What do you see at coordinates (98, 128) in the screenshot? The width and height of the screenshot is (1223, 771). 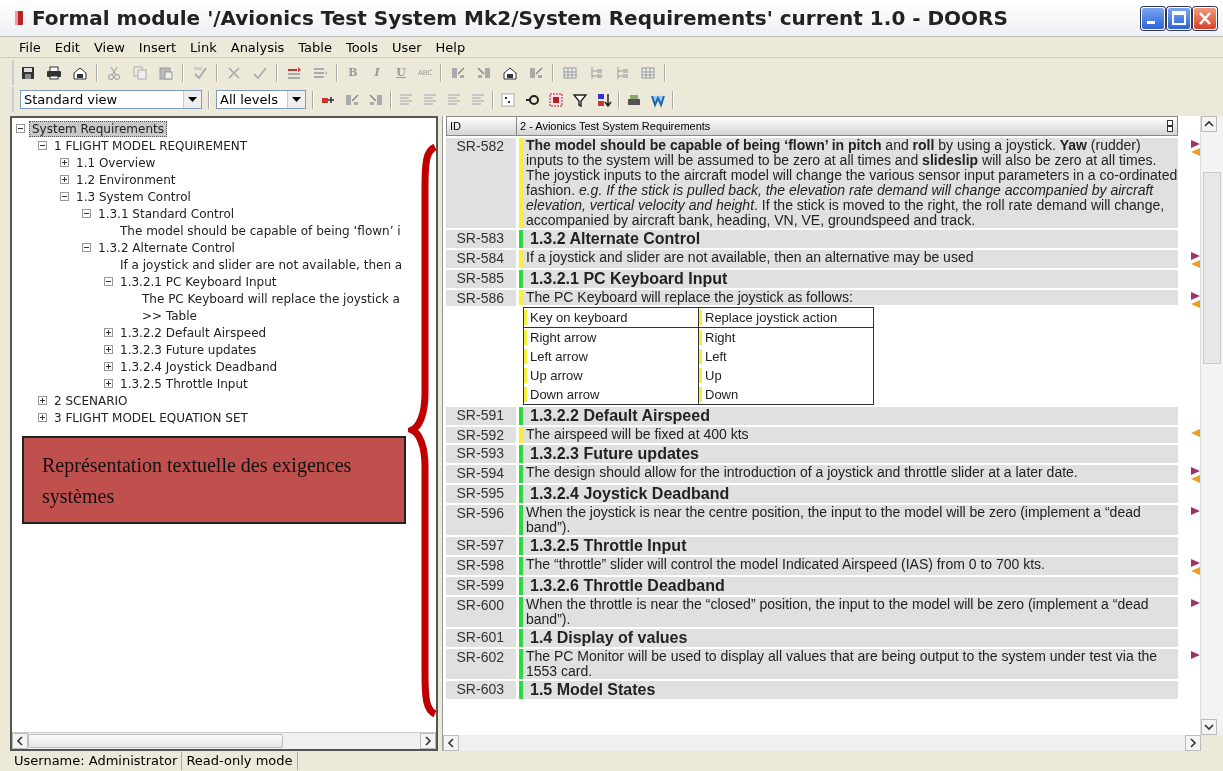 I see `tree-item: System Requirements` at bounding box center [98, 128].